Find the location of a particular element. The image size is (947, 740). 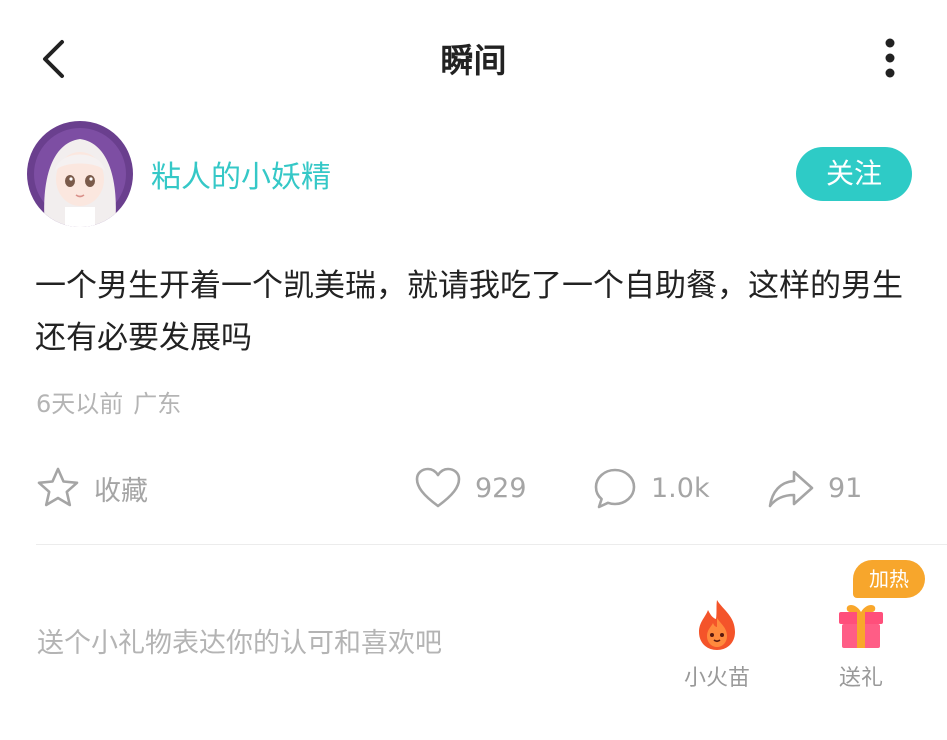

flame-gift-label: 小火苗 is located at coordinates (716, 678).